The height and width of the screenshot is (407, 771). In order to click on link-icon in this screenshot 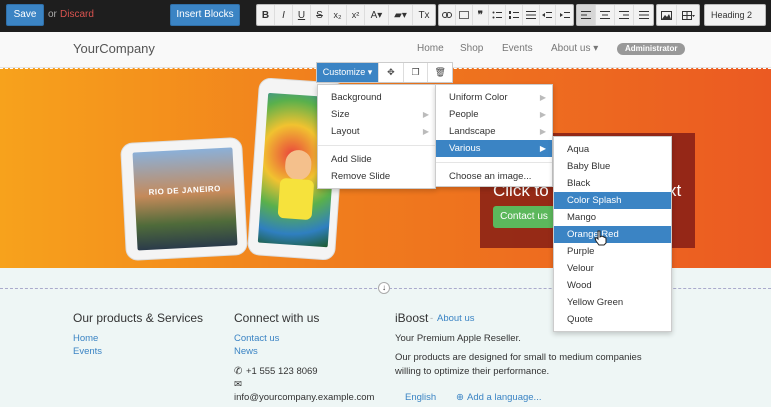, I will do `click(447, 15)`.